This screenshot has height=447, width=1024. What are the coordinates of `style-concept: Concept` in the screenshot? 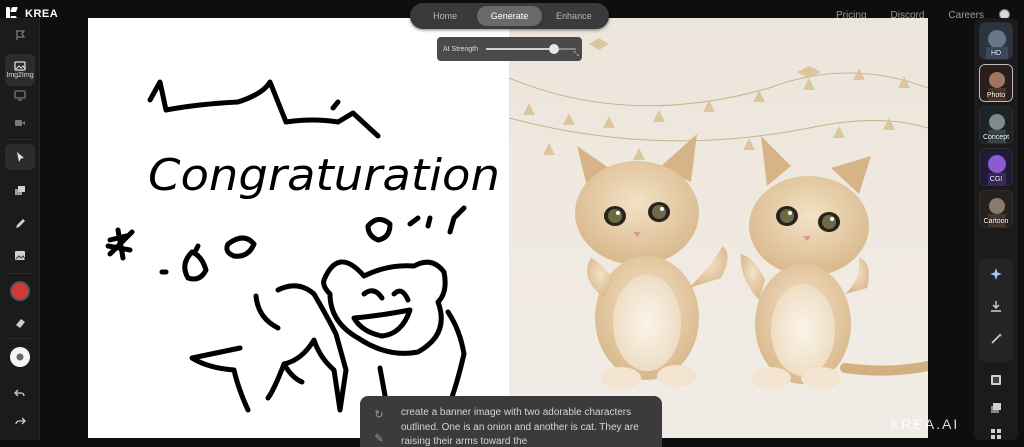 It's located at (996, 125).